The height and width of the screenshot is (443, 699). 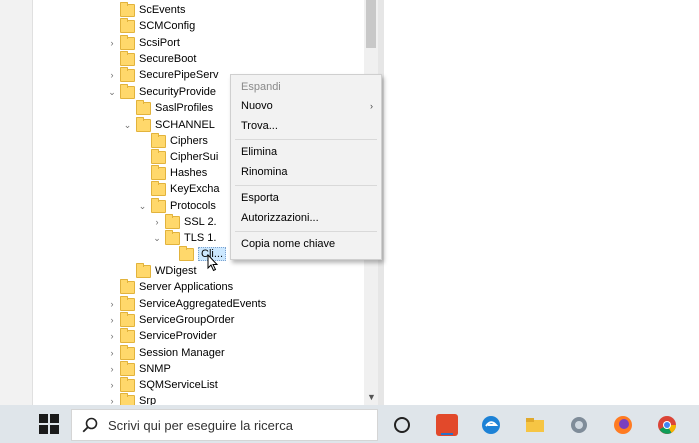 What do you see at coordinates (16, 202) in the screenshot?
I see `tree-gutter` at bounding box center [16, 202].